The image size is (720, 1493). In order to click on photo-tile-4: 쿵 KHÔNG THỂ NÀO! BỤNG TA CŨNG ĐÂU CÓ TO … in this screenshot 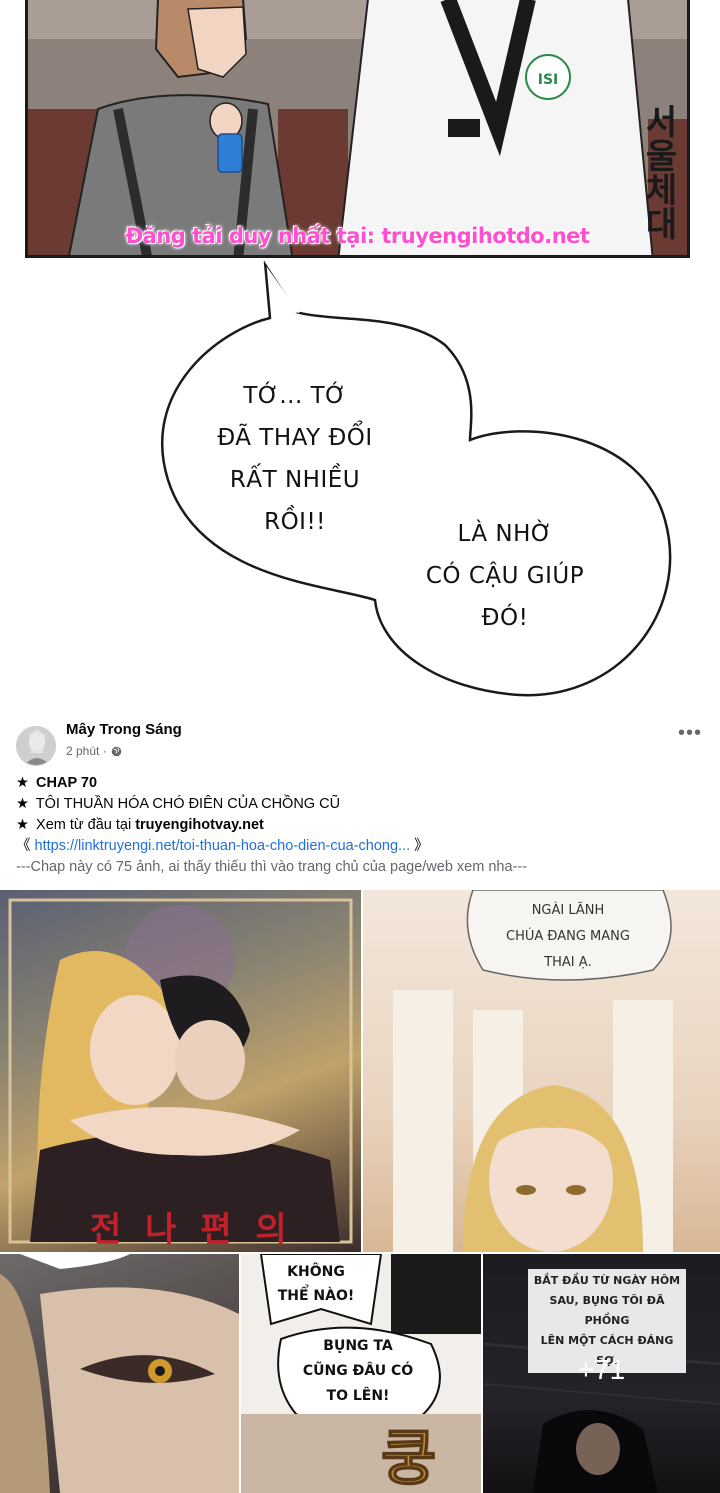, I will do `click(361, 1373)`.